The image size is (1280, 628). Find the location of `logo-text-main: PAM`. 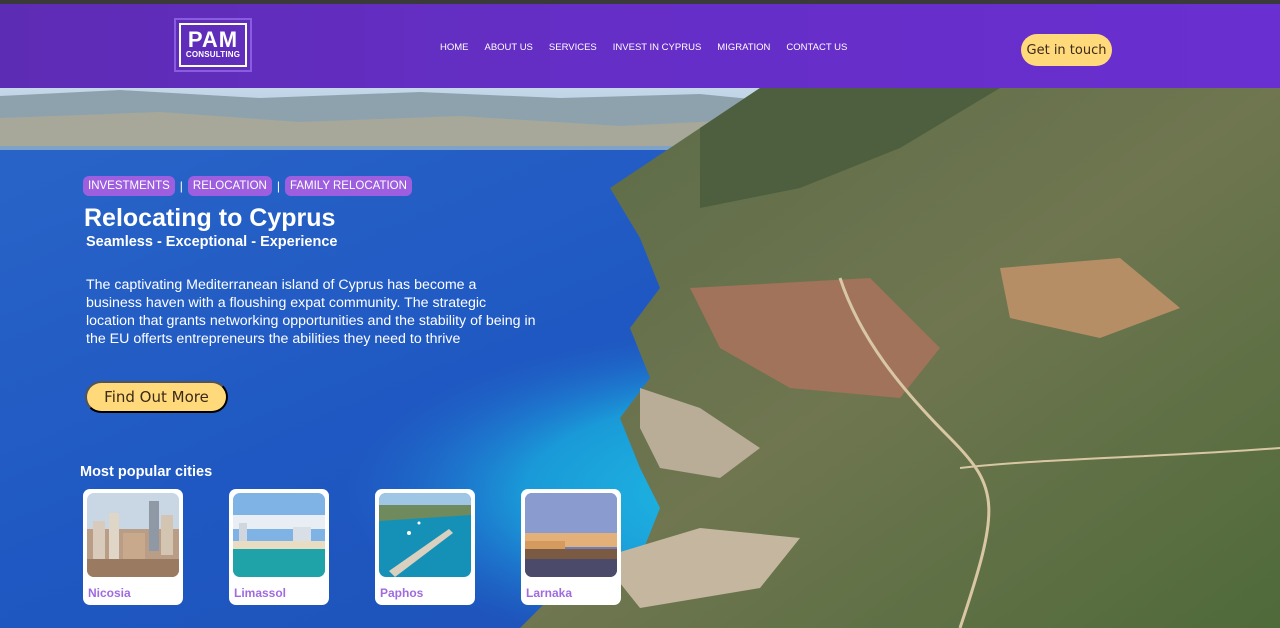

logo-text-main: PAM is located at coordinates (213, 39).